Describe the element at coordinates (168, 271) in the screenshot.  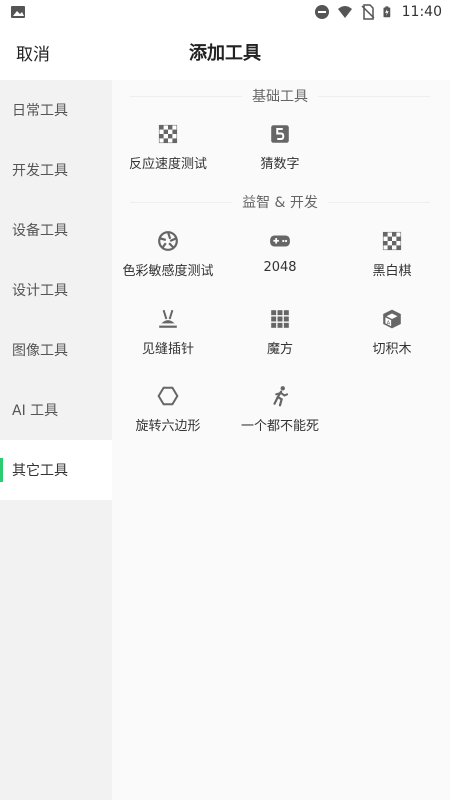
I see `tool-label: 色彩敏感度测试` at that location.